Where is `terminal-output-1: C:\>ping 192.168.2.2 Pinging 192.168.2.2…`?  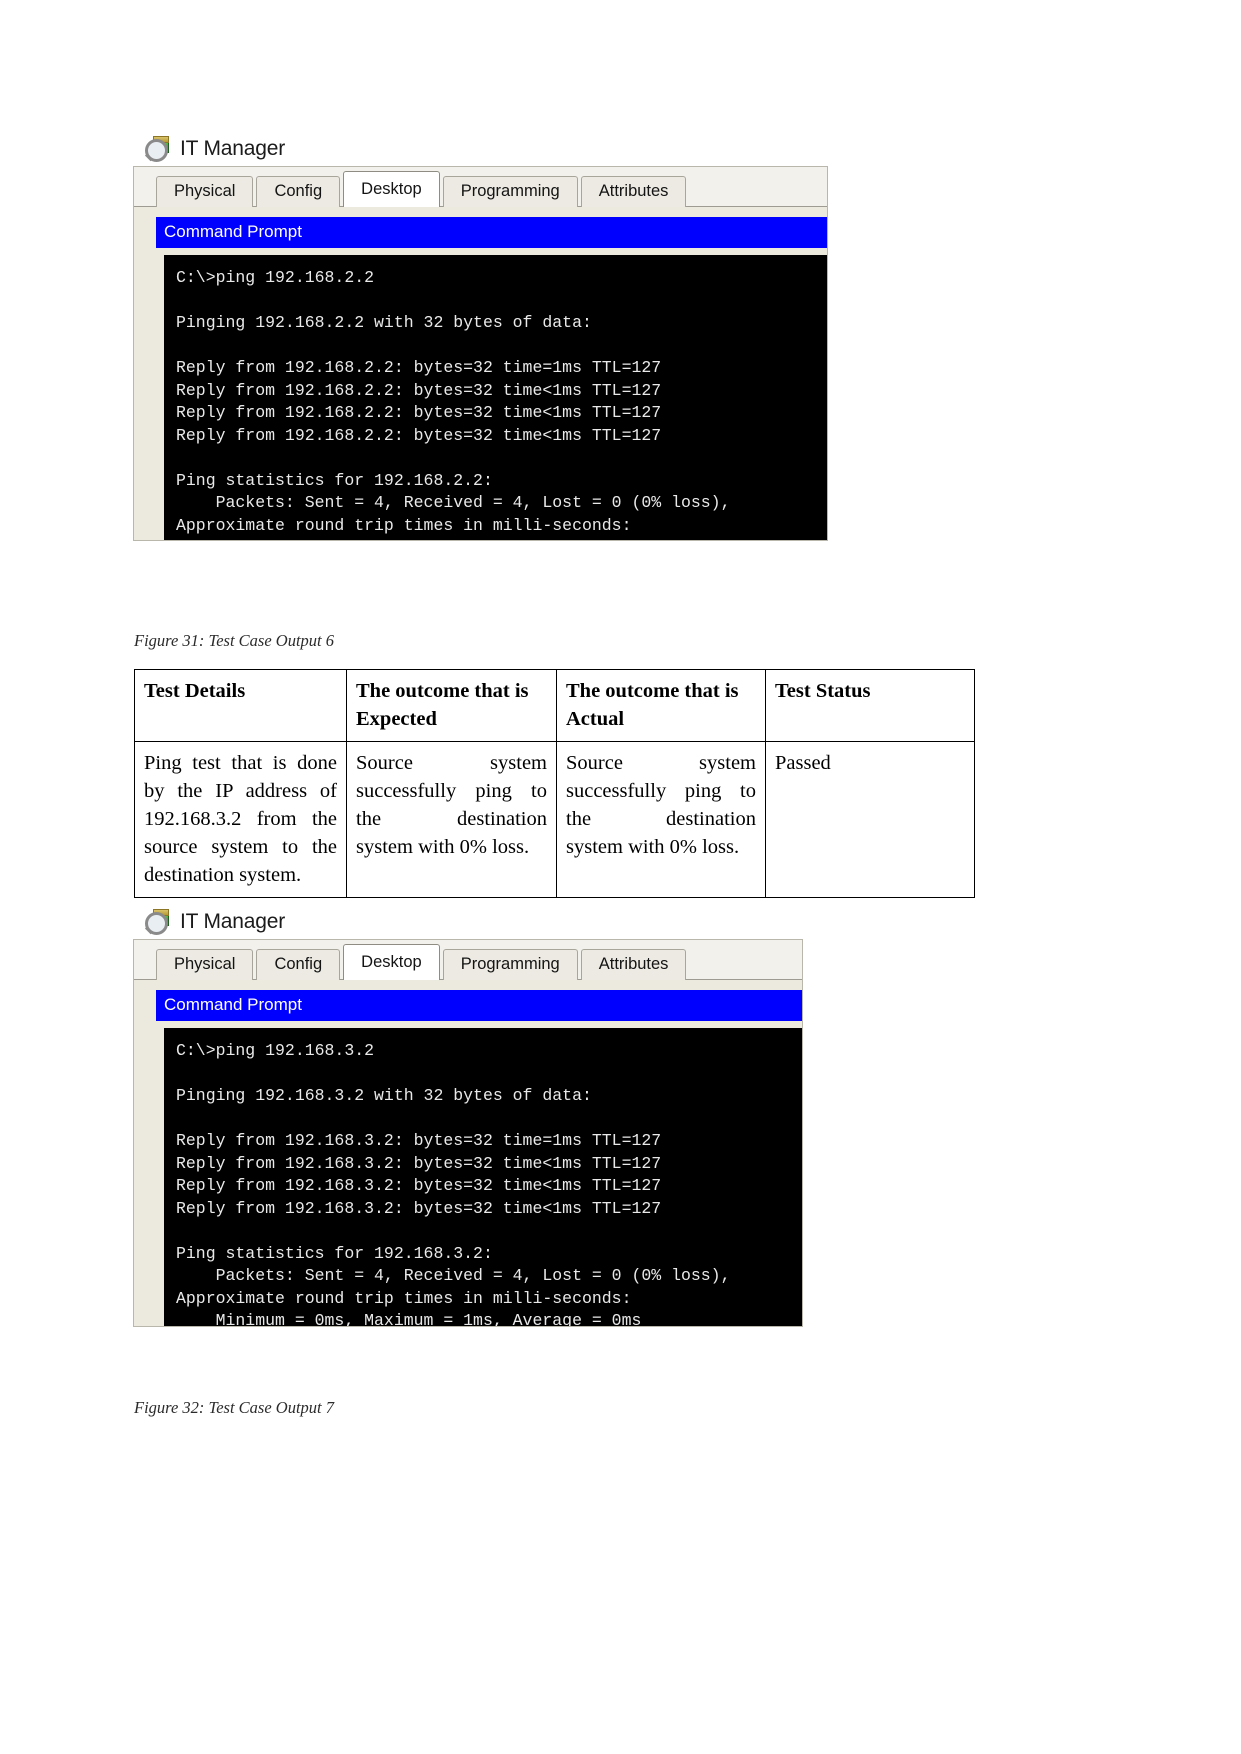 terminal-output-1: C:\>ping 192.168.2.2 Pinging 192.168.2.2… is located at coordinates (495, 397).